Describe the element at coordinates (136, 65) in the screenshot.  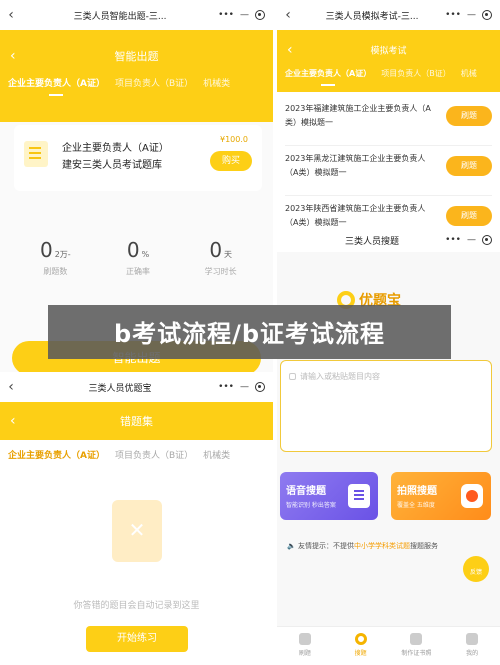
I see `yellow-header: ‹ 智能出题` at that location.